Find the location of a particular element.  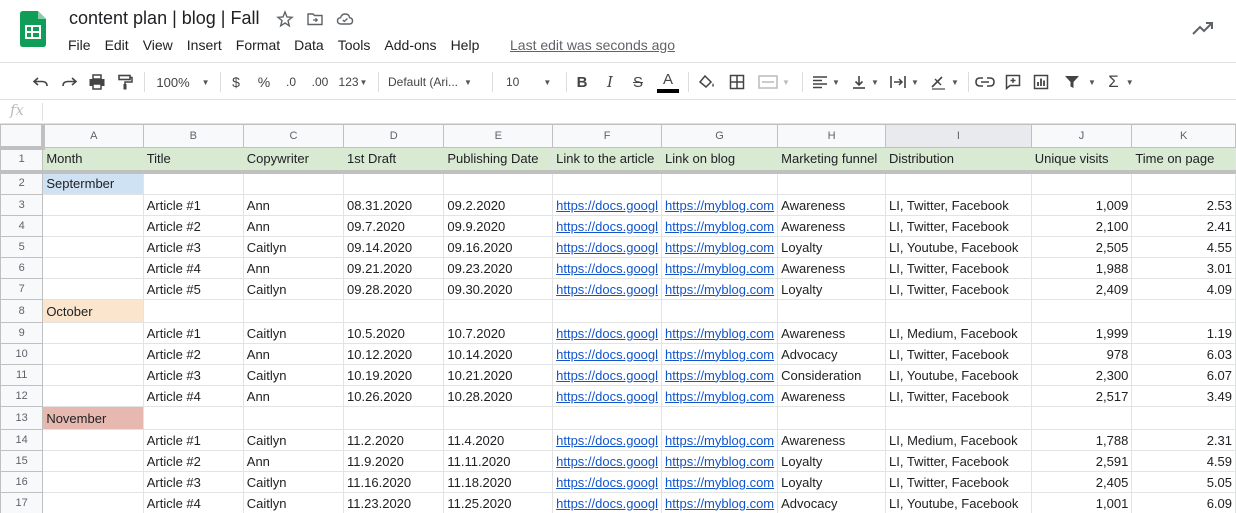

table-cell: 10.7.2020 is located at coordinates (498, 333).